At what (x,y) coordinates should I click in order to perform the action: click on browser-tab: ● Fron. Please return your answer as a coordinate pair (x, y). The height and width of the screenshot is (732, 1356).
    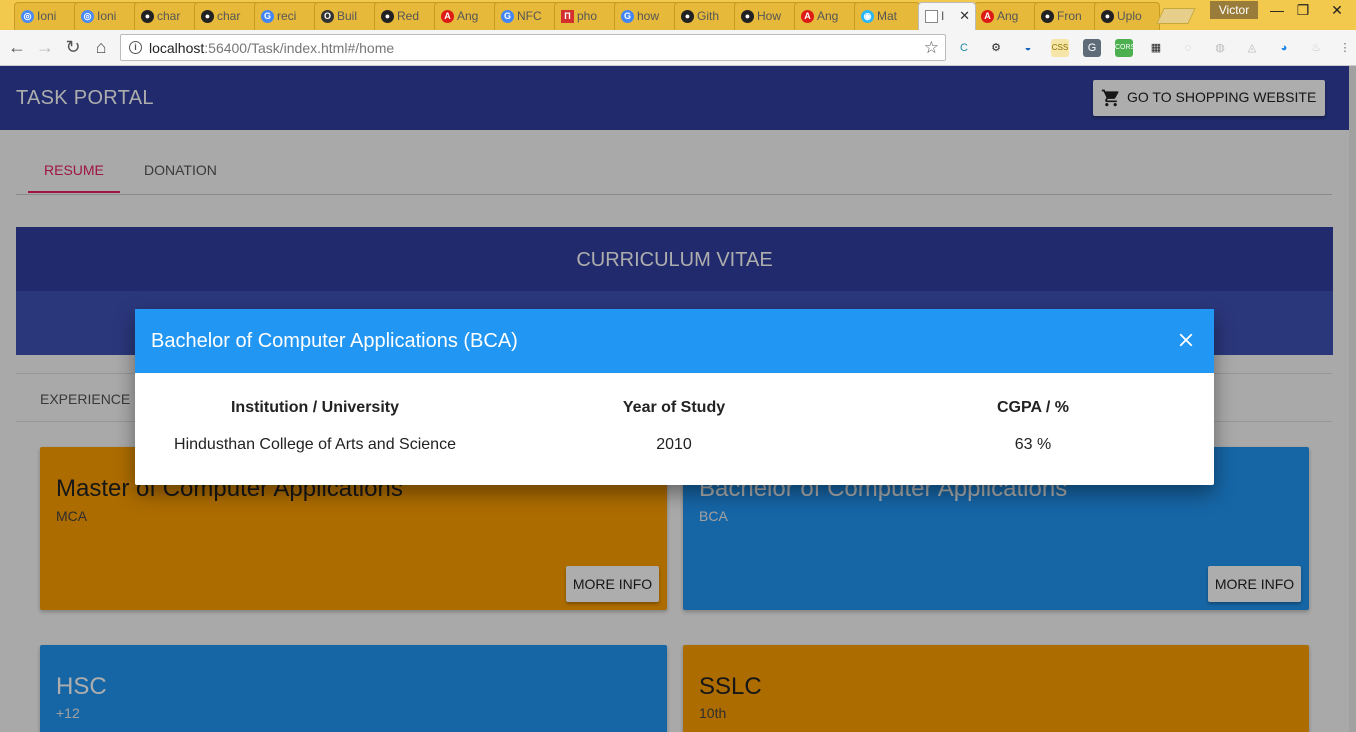
    Looking at the image, I should click on (1067, 16).